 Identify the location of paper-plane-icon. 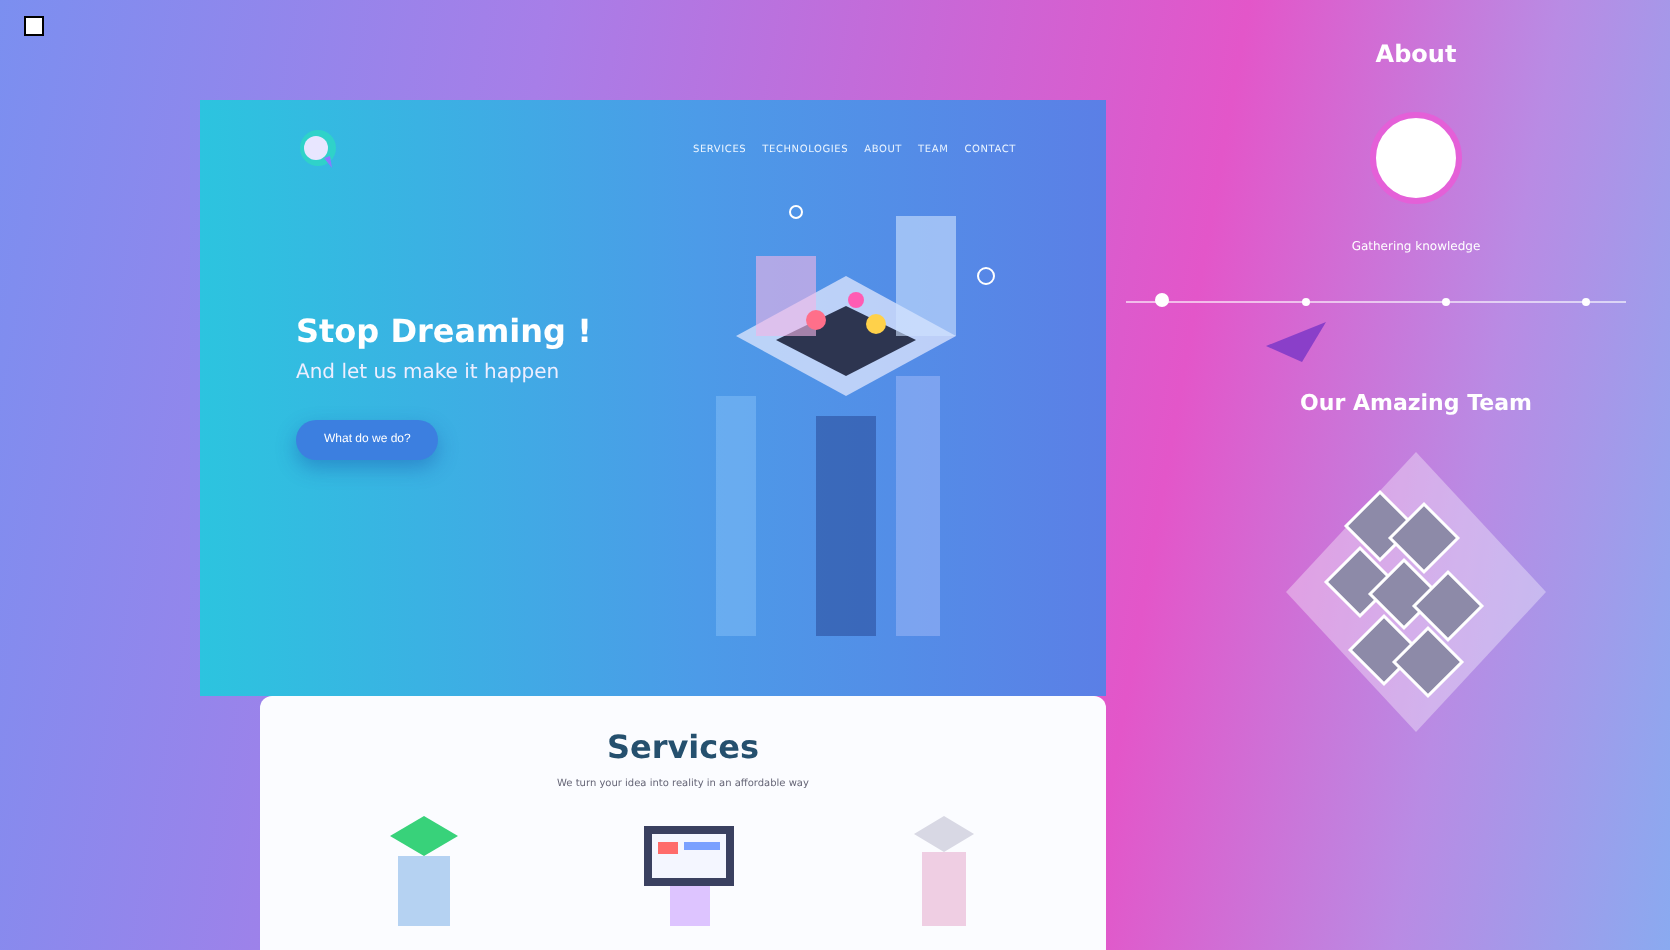
(1296, 342).